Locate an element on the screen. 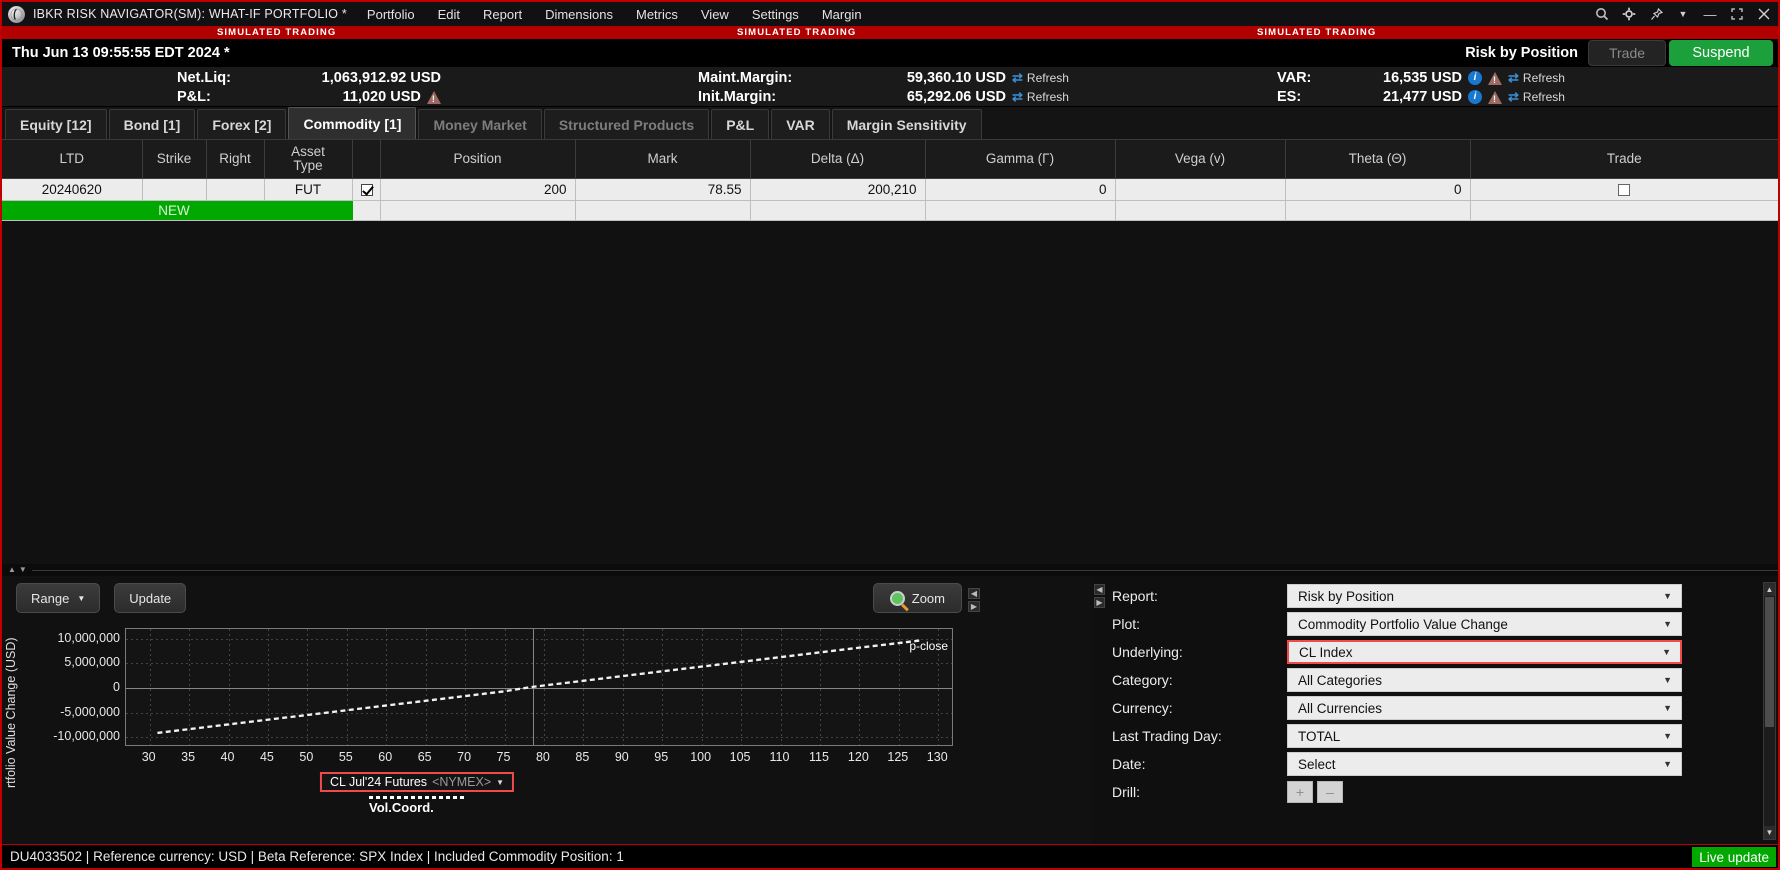 Image resolution: width=1780 pixels, height=870 pixels. cell-trade-checkbox is located at coordinates (1624, 189).